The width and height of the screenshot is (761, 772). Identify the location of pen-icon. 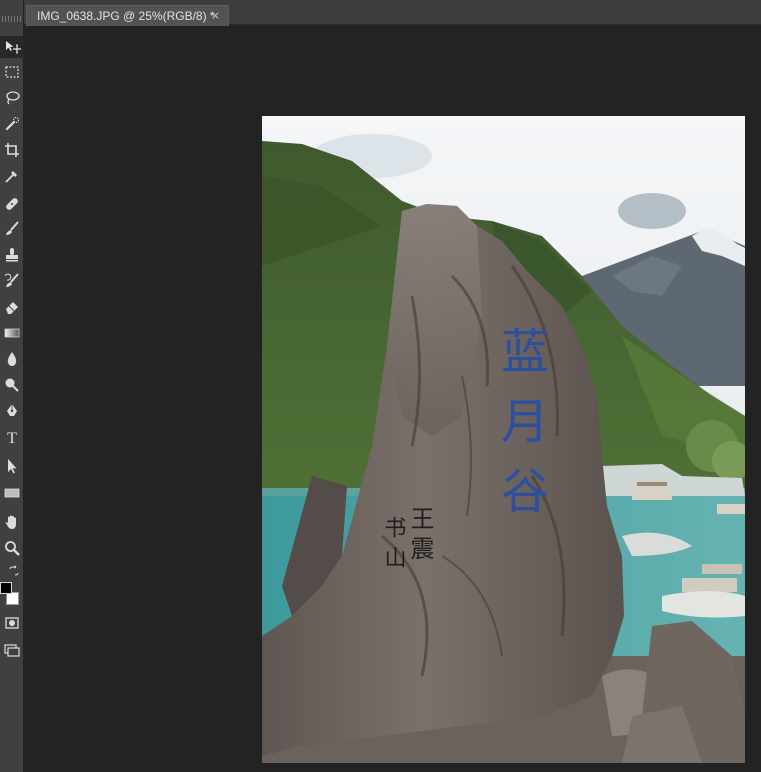
(12, 410).